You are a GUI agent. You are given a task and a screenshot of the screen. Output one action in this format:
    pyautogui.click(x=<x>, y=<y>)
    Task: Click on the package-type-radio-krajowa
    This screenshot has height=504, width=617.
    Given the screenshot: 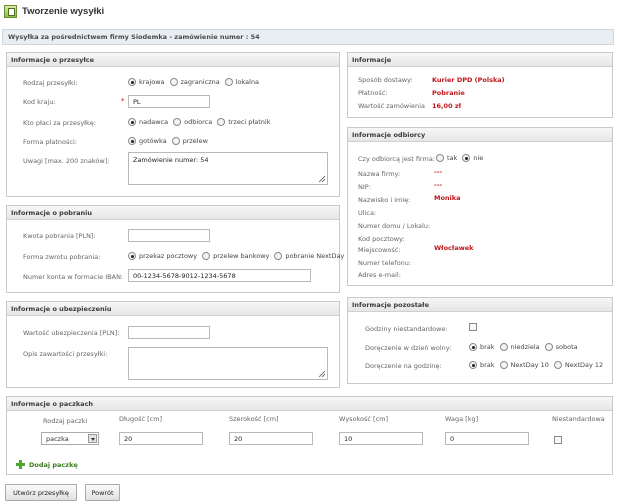 What is the action you would take?
    pyautogui.click(x=132, y=82)
    